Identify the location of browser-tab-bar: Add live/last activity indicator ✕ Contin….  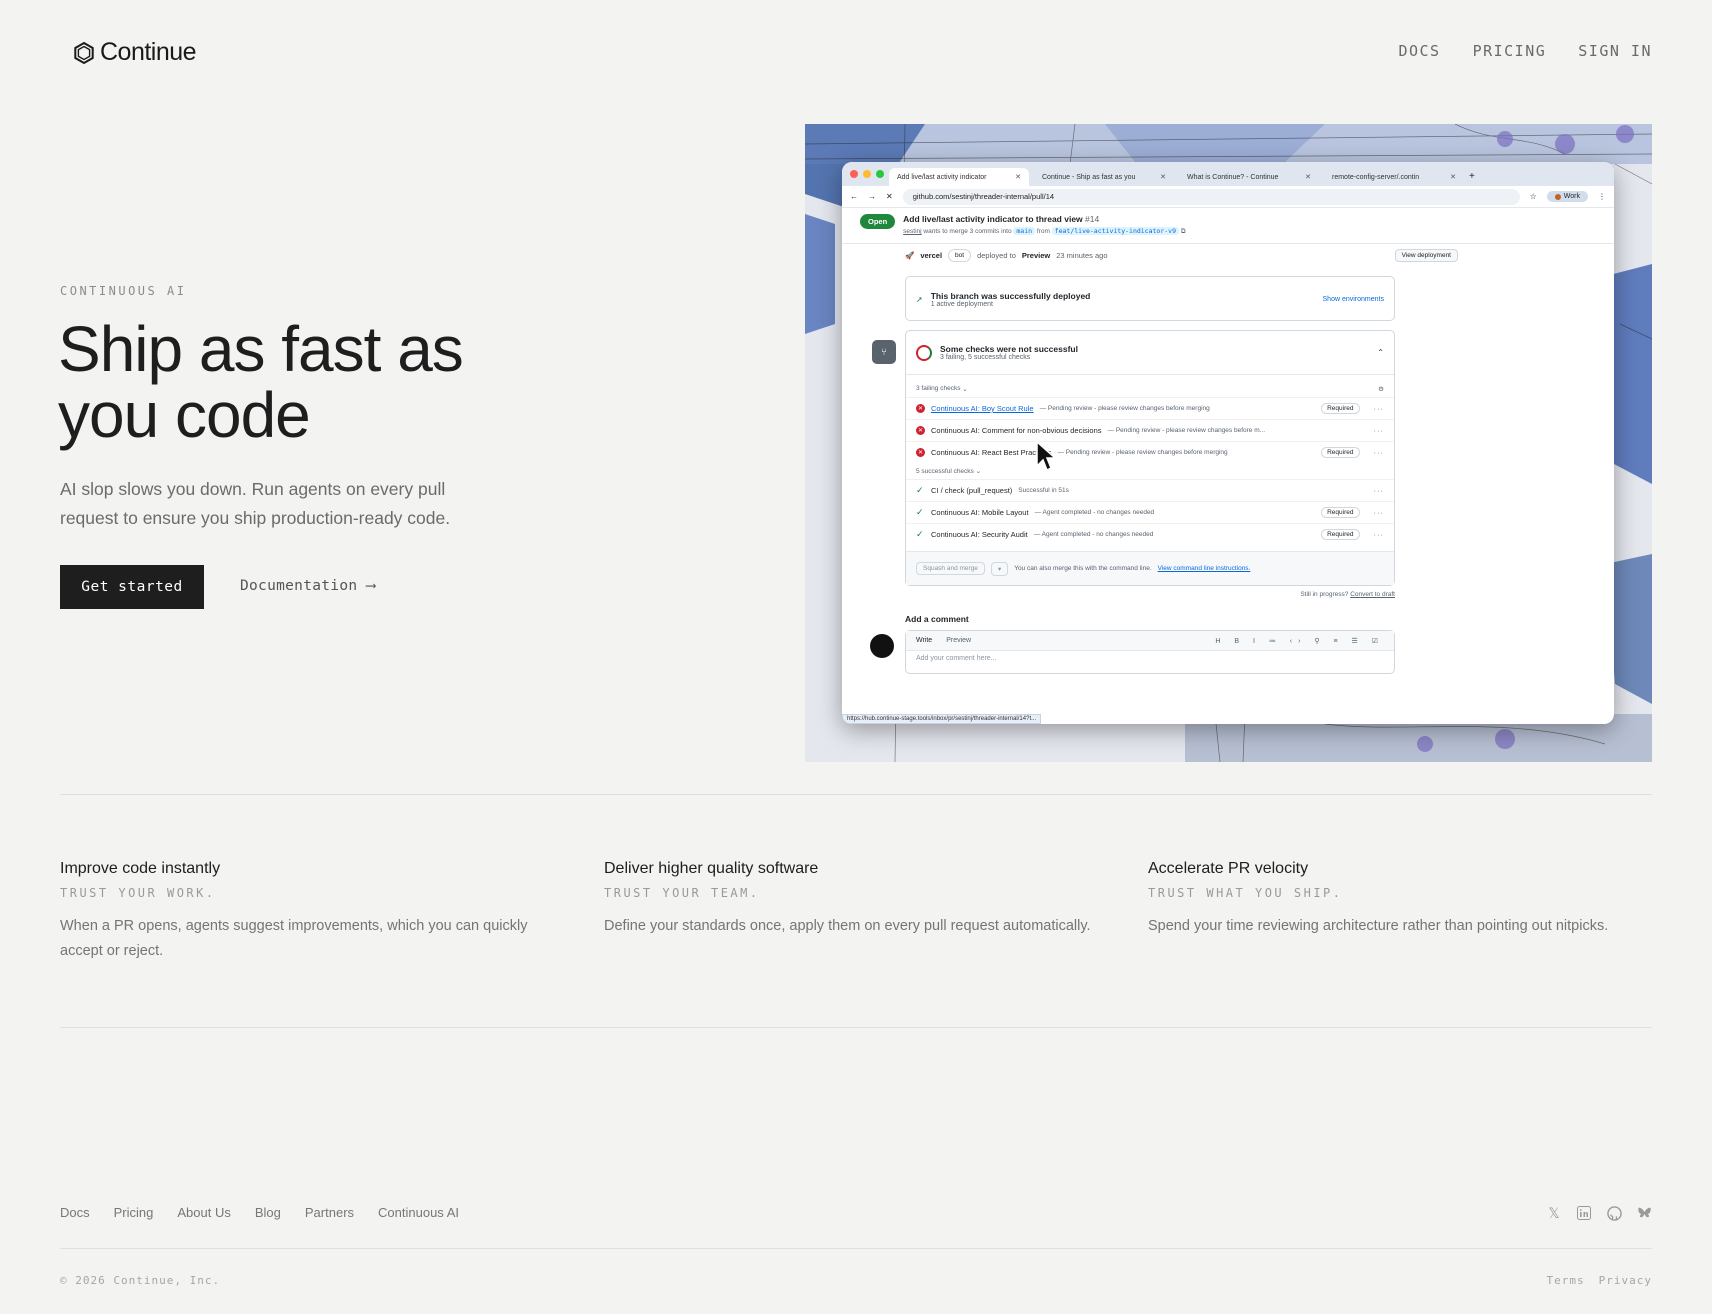
(1228, 174).